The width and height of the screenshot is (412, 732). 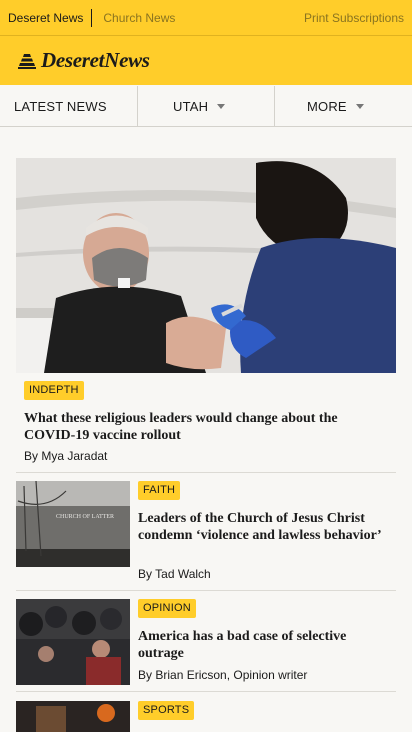 I want to click on tag-sports: SPORTS, so click(x=166, y=710).